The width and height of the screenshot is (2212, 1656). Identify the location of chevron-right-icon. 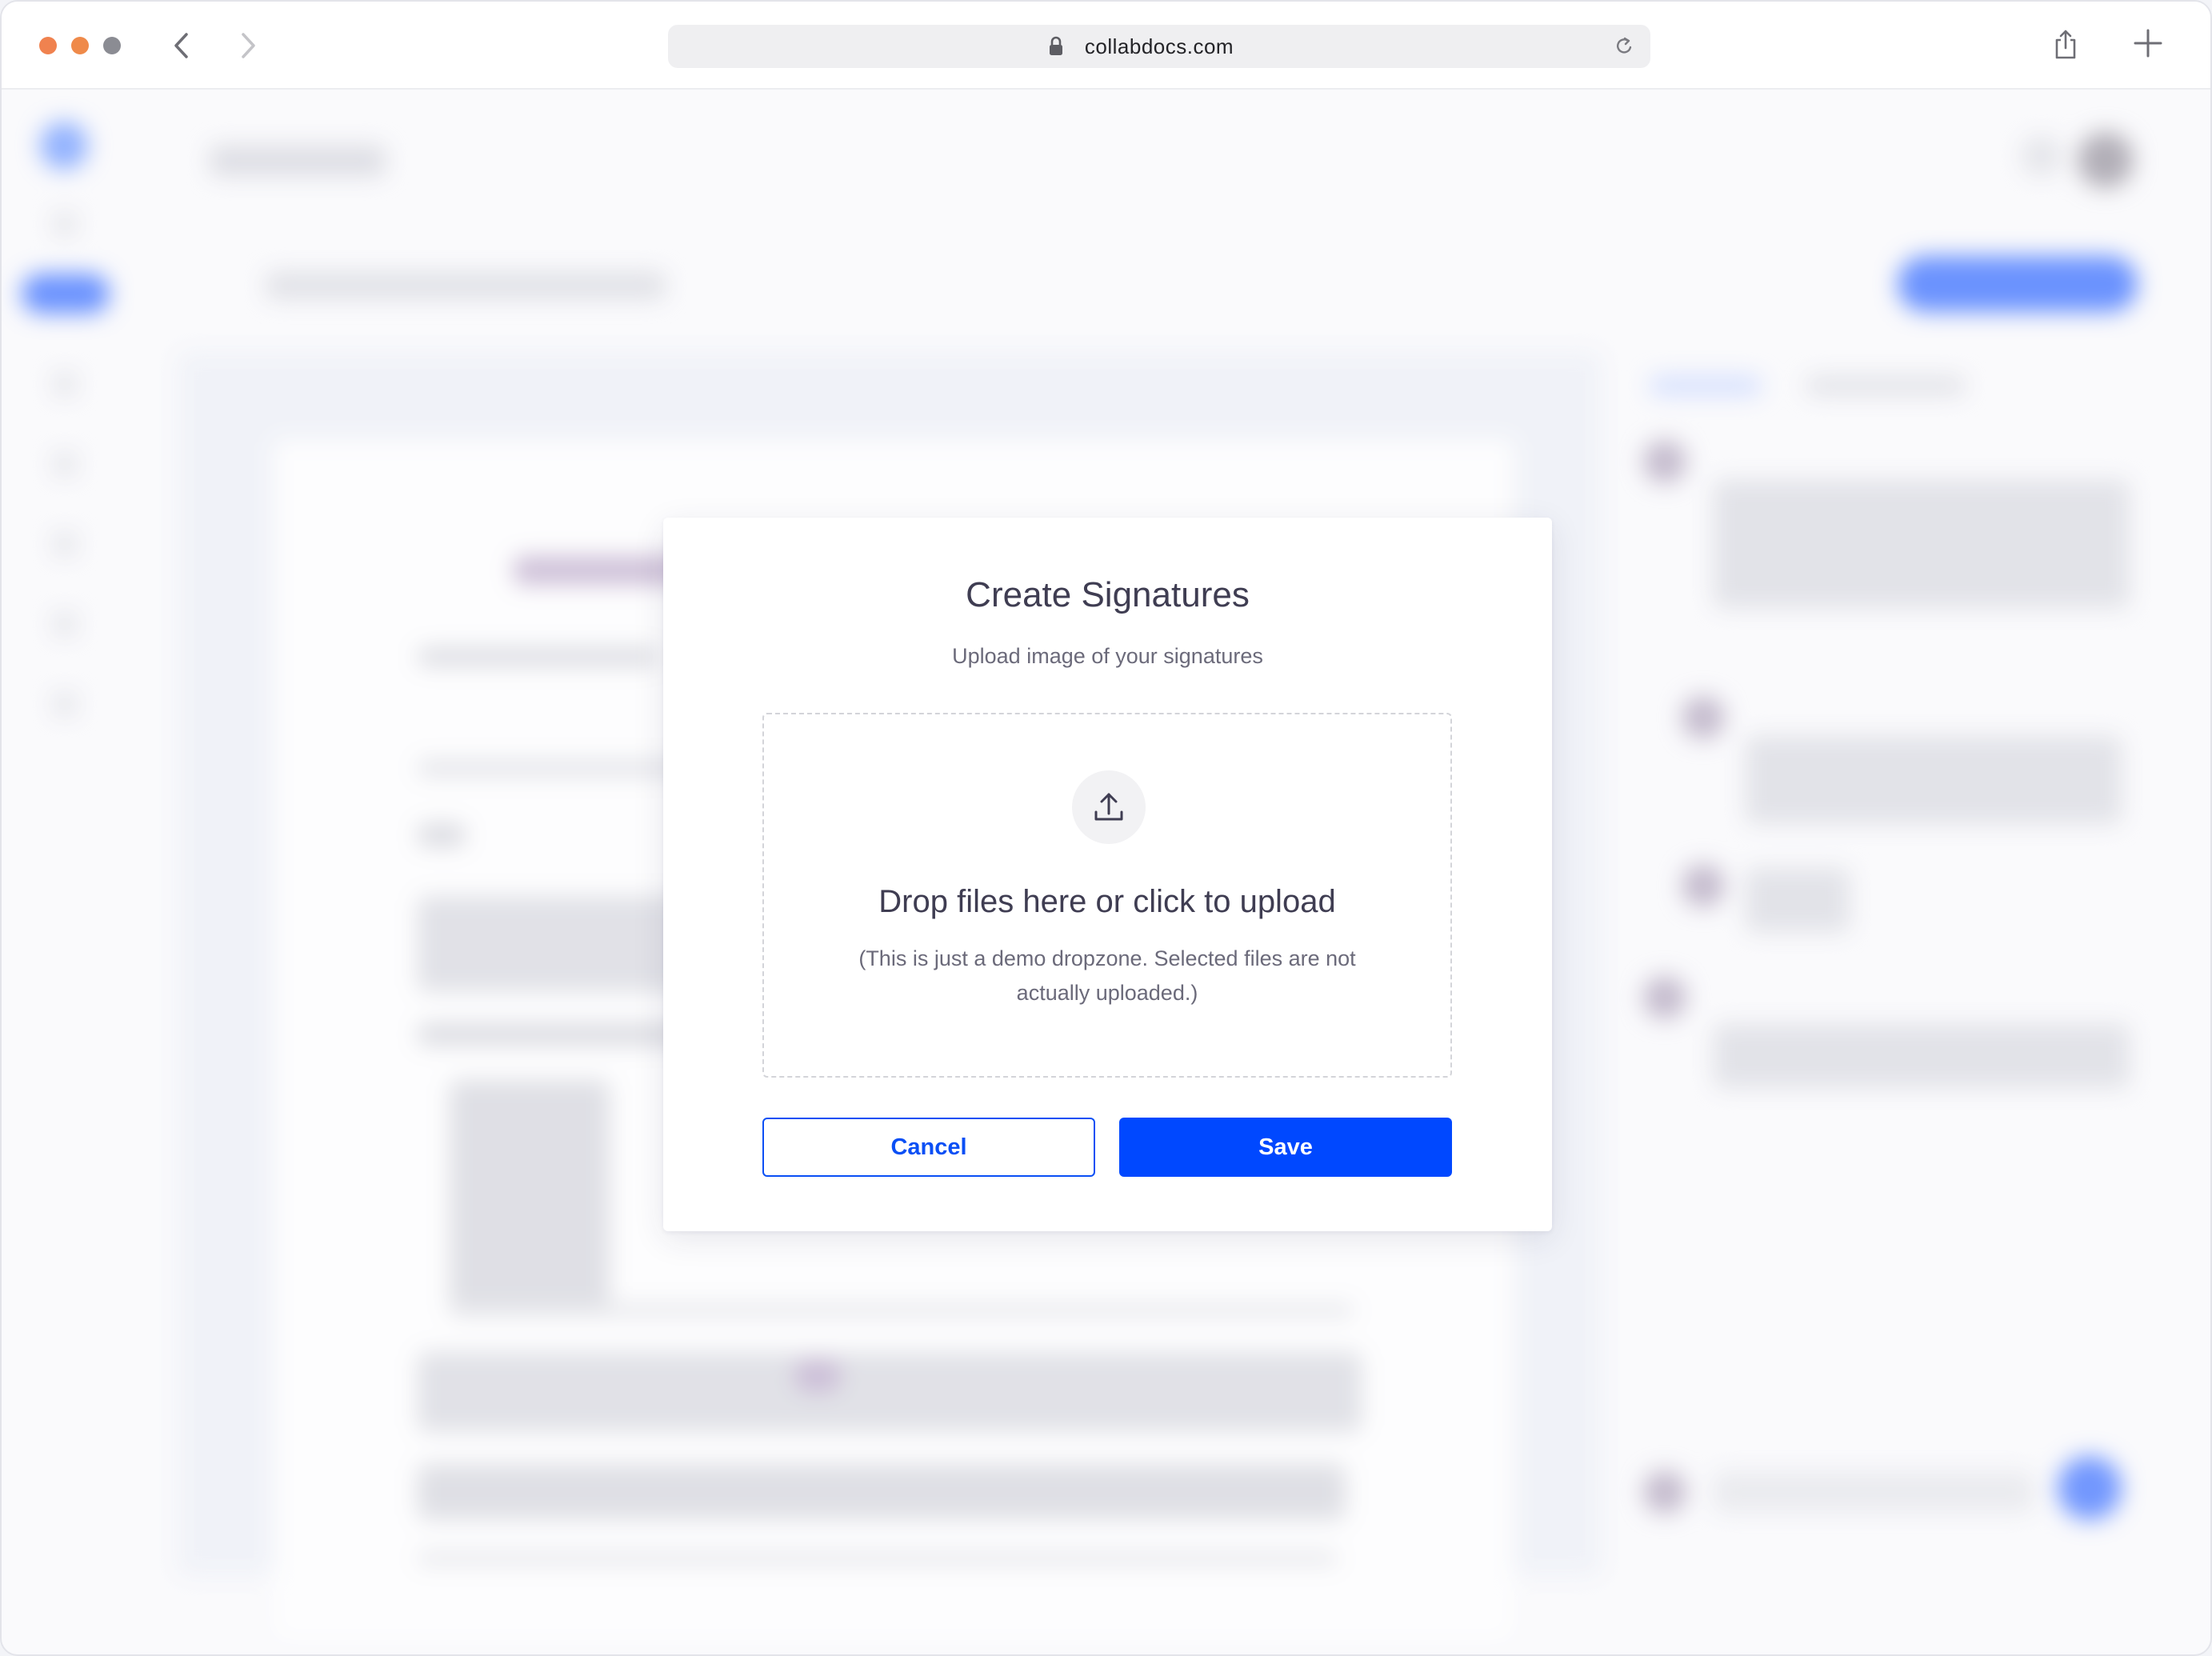
(248, 45).